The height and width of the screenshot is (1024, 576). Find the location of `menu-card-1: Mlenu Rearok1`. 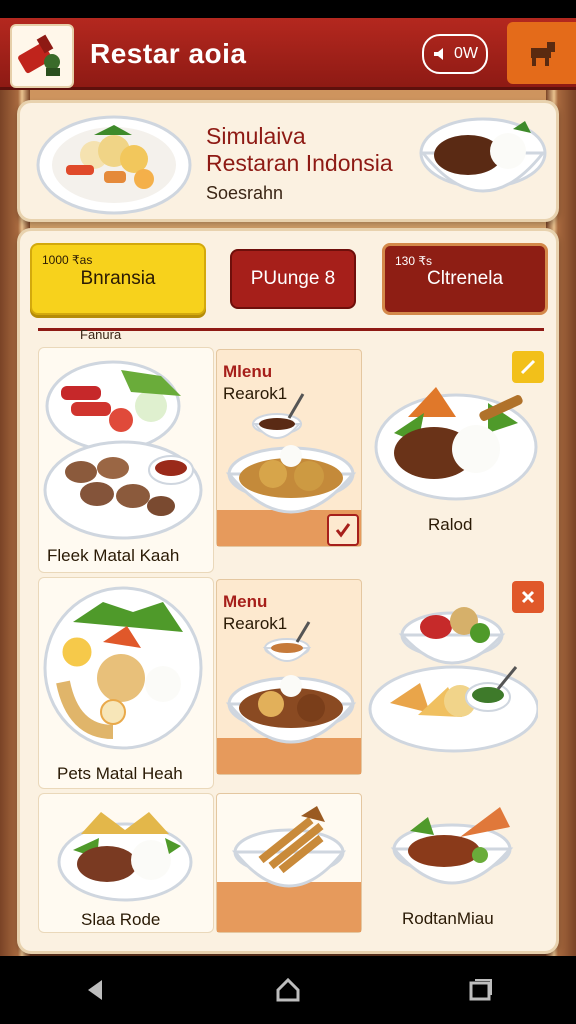

menu-card-1: Mlenu Rearok1 is located at coordinates (289, 448).